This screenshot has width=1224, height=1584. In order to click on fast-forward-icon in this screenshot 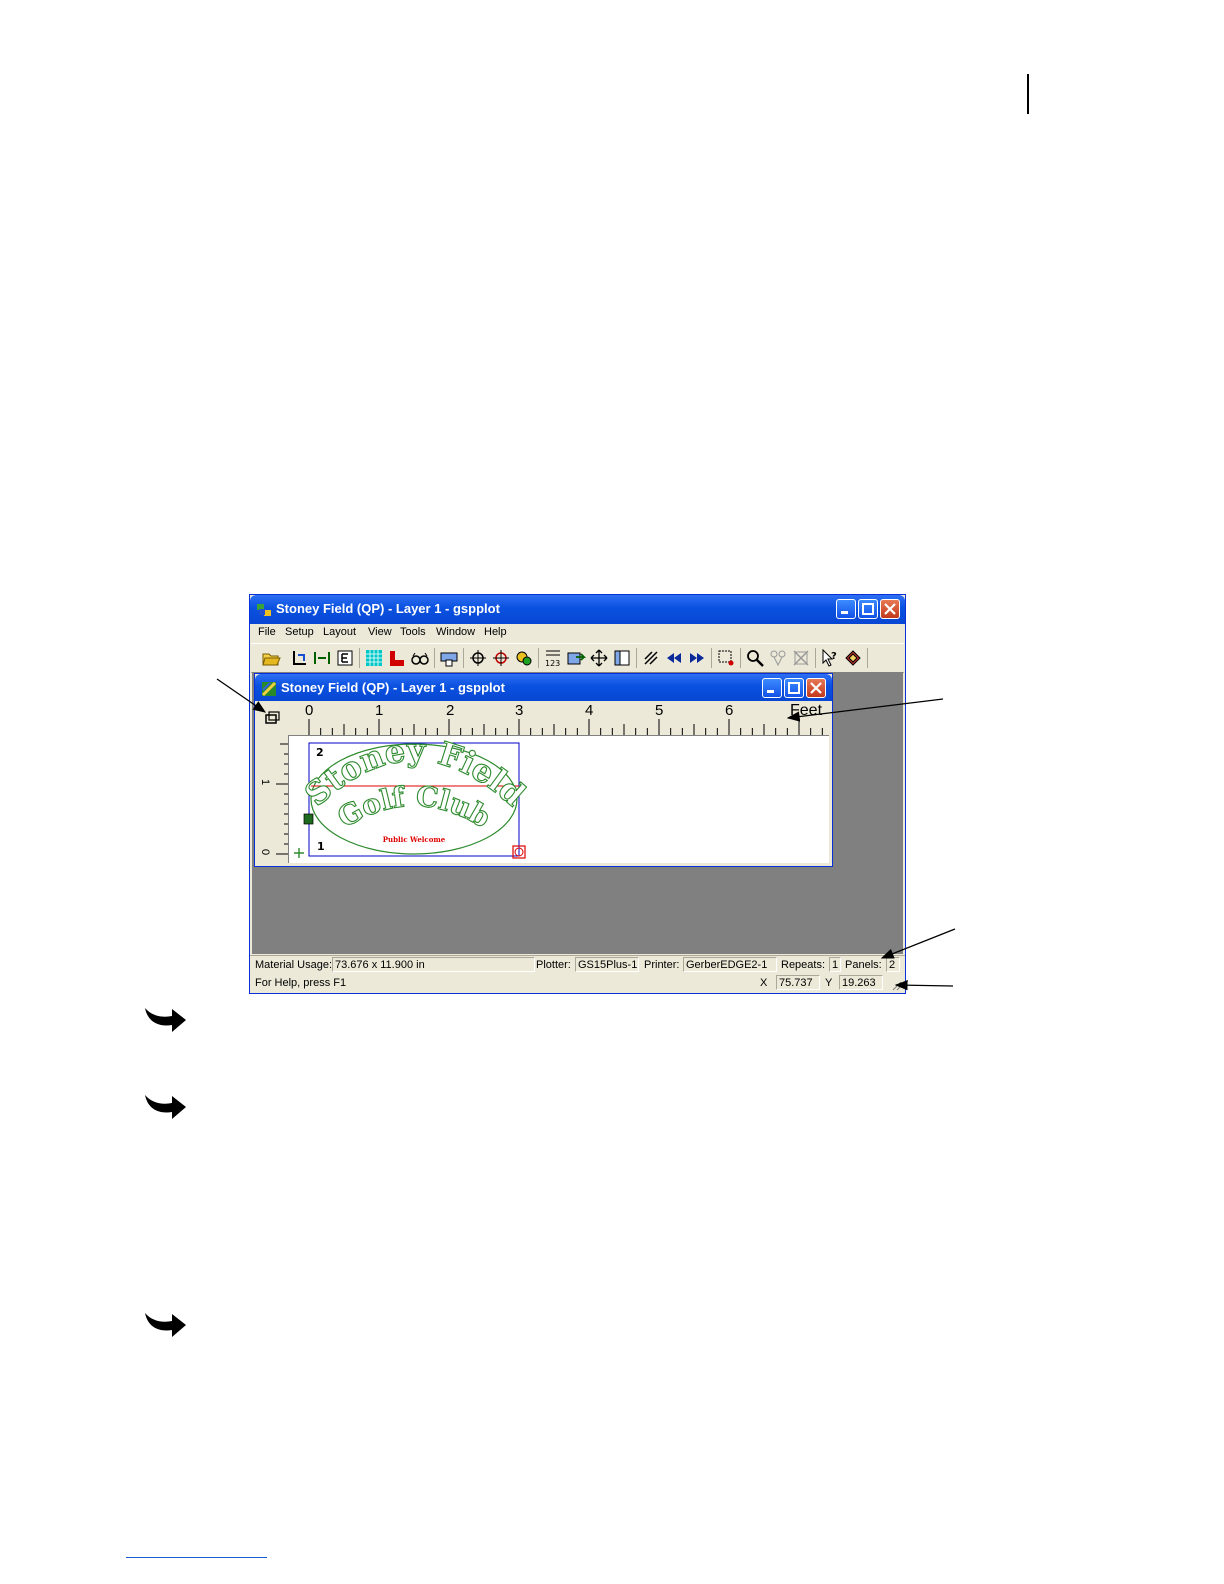, I will do `click(697, 658)`.